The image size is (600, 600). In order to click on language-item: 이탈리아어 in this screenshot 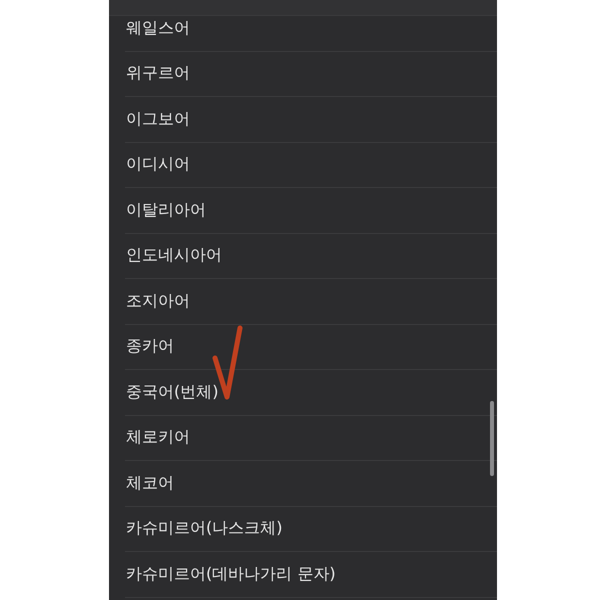, I will do `click(165, 210)`.